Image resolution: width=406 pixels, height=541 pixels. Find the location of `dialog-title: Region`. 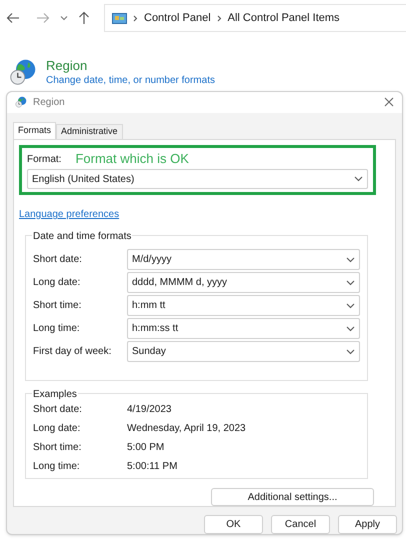

dialog-title: Region is located at coordinates (49, 103).